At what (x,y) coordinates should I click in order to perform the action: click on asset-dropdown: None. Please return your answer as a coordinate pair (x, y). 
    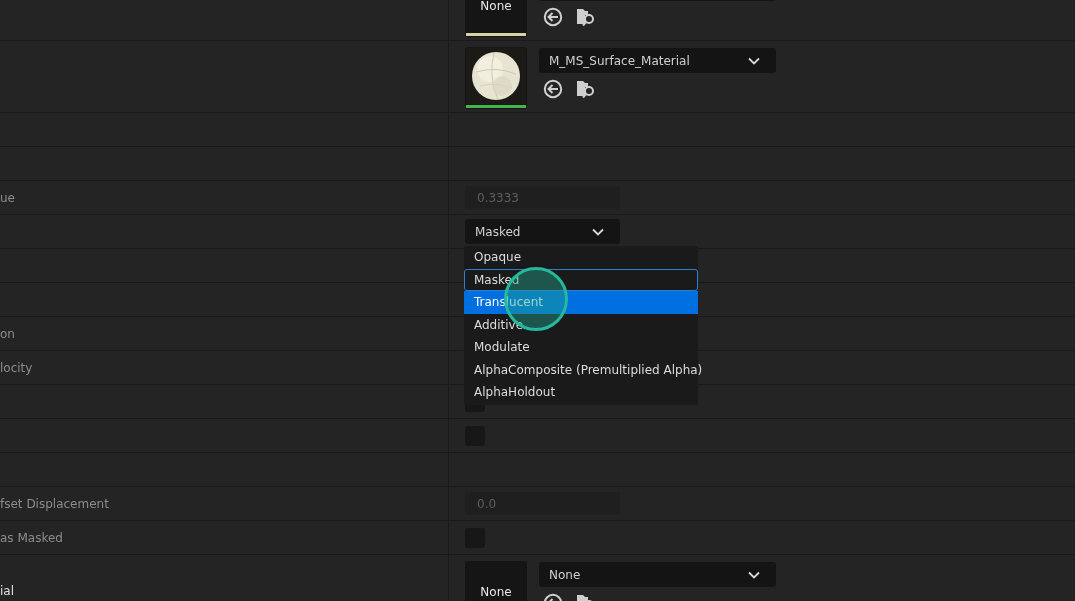
    Looking at the image, I should click on (657, 574).